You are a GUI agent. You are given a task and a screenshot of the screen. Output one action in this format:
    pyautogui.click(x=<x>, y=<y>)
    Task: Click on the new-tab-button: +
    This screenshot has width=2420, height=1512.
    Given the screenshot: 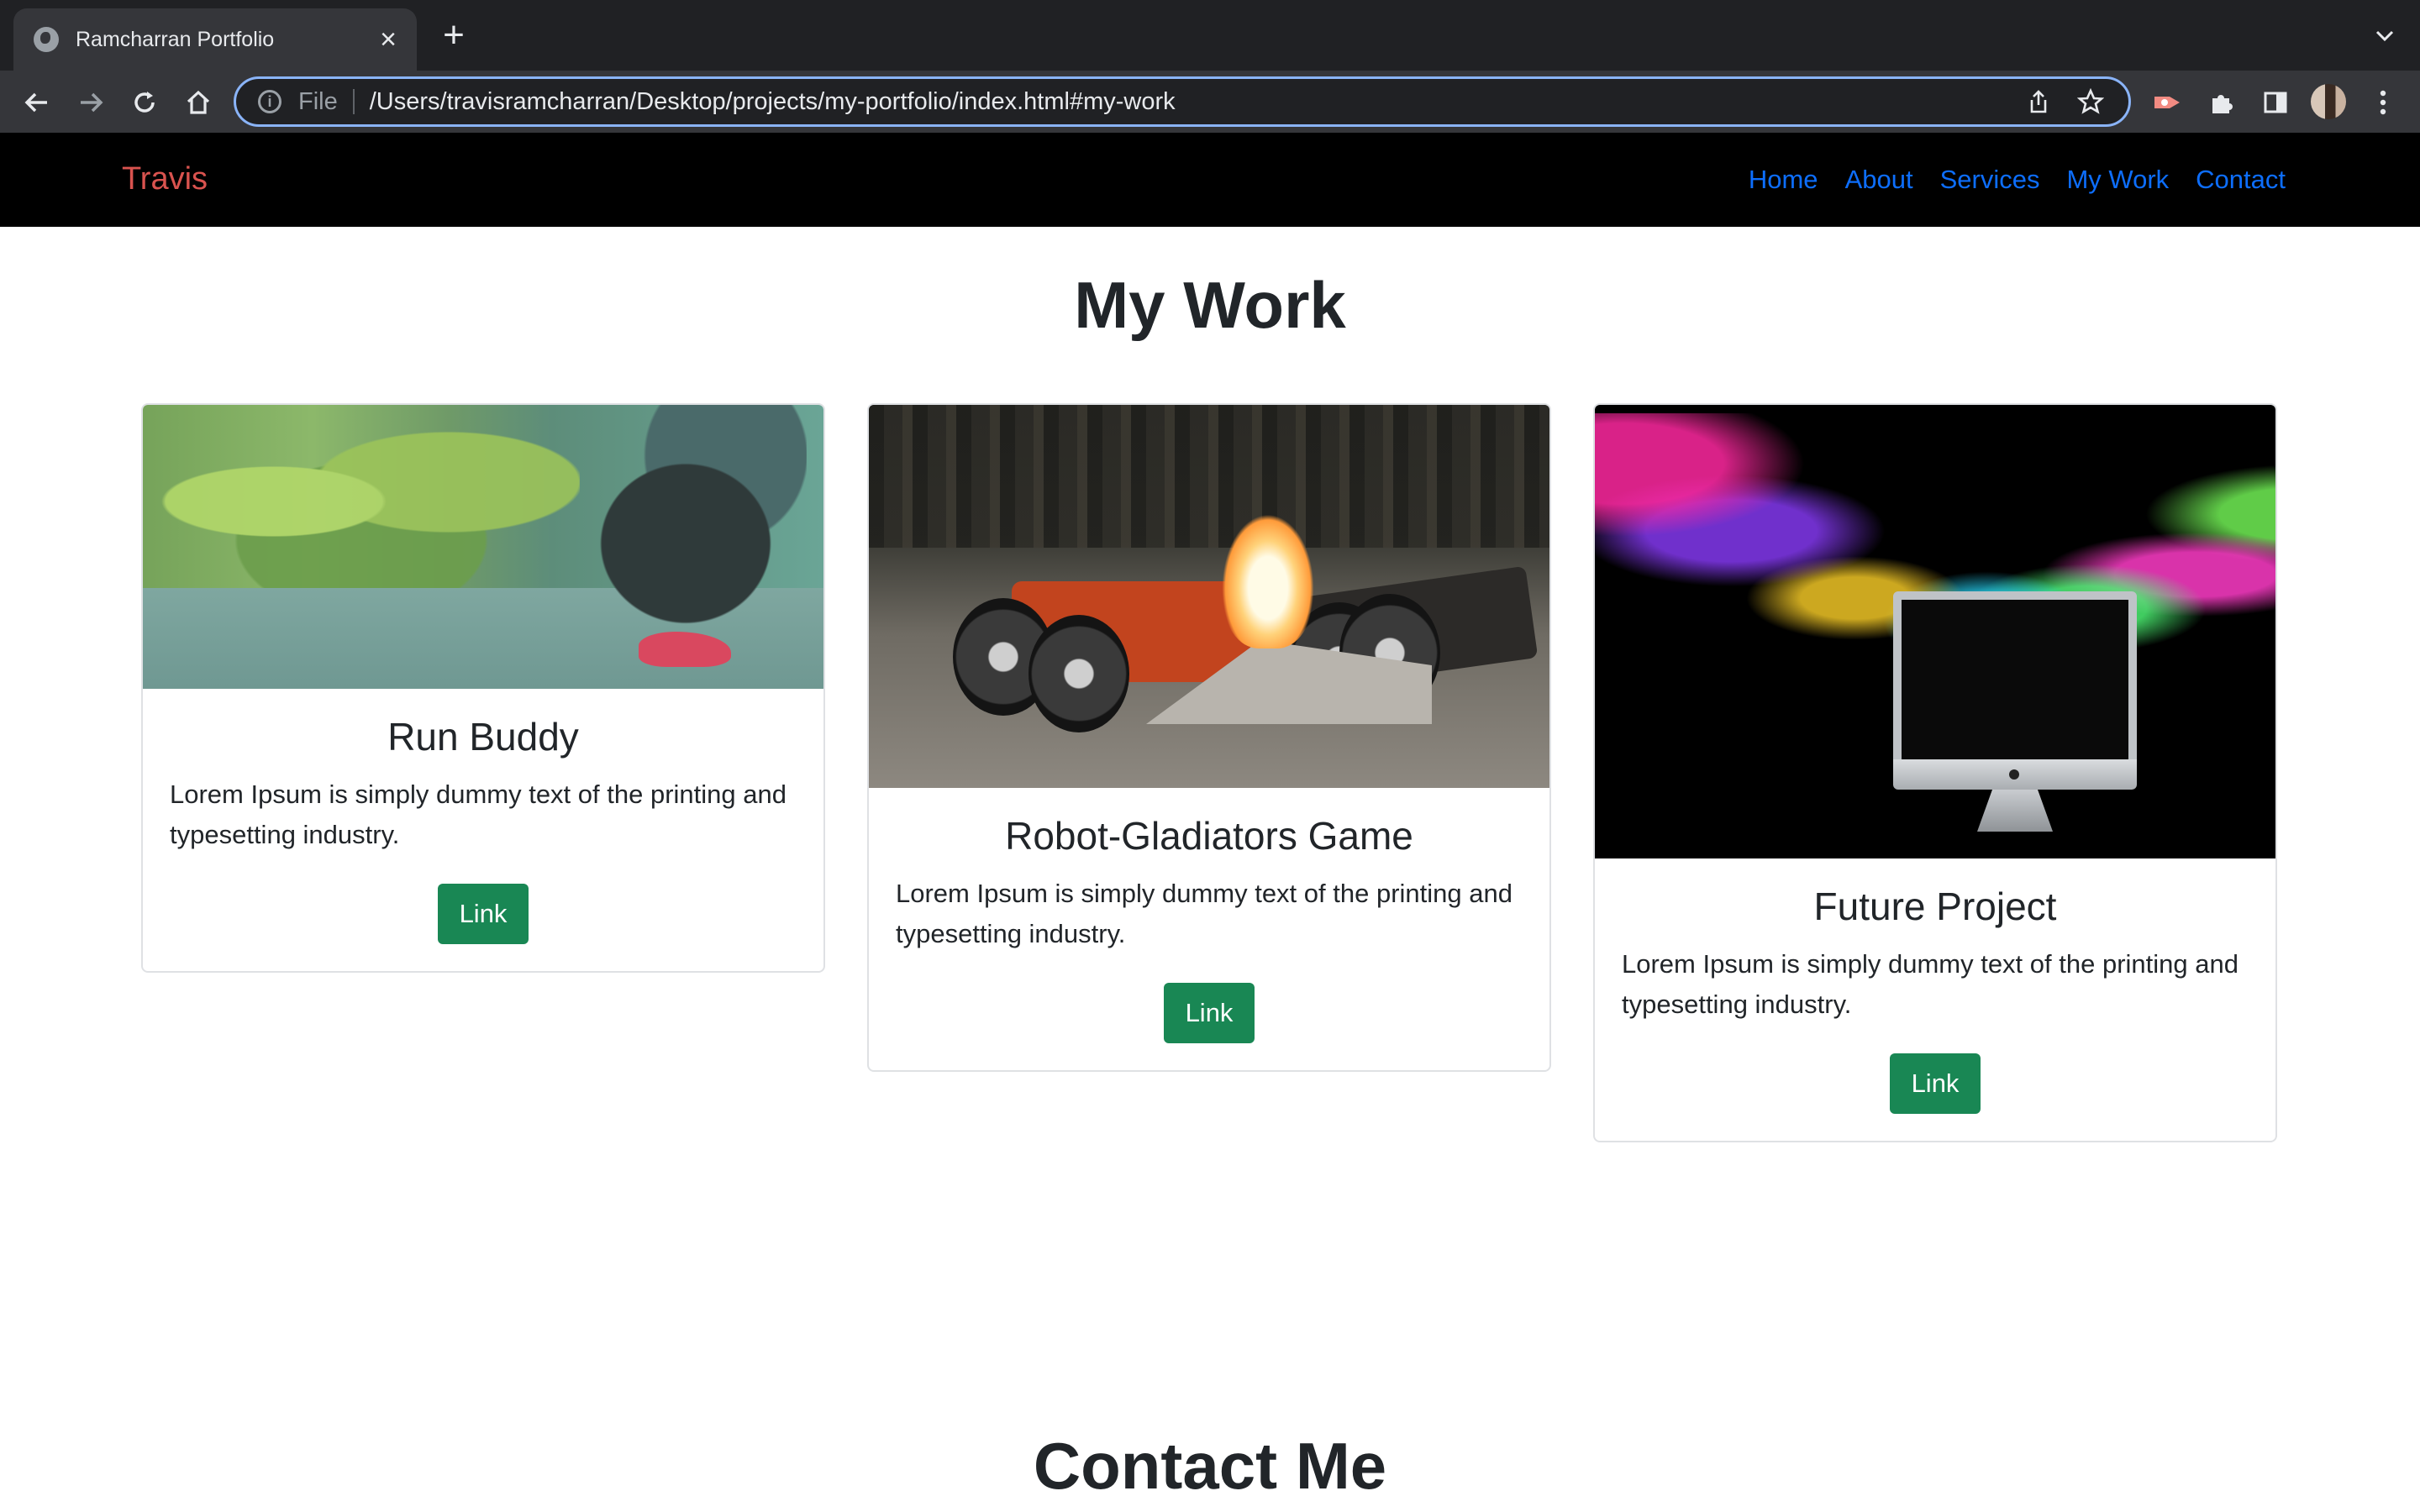 What is the action you would take?
    pyautogui.click(x=454, y=35)
    